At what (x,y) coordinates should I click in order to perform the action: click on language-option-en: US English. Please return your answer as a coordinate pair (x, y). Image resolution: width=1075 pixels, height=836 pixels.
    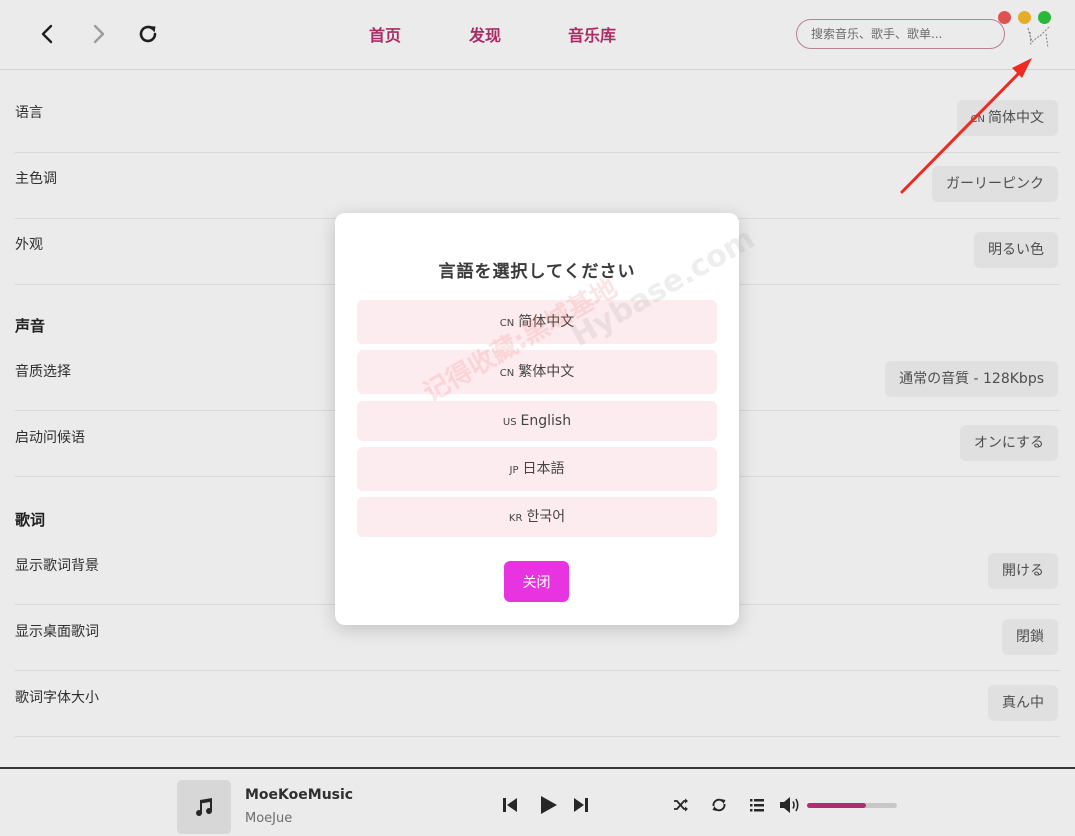
    Looking at the image, I should click on (537, 421).